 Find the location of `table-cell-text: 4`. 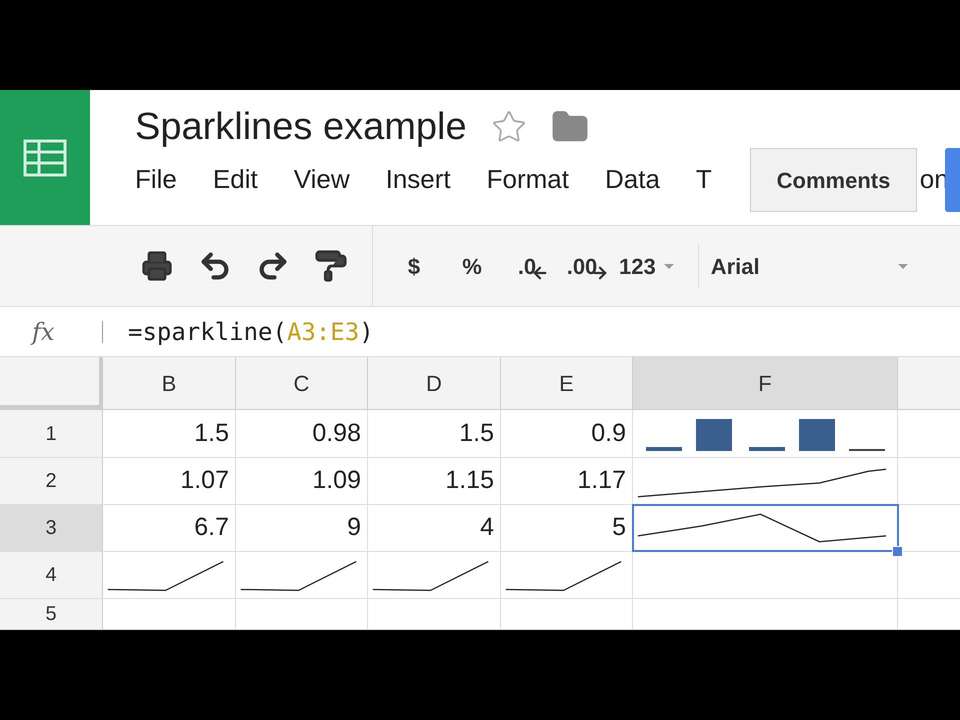

table-cell-text: 4 is located at coordinates (487, 528).